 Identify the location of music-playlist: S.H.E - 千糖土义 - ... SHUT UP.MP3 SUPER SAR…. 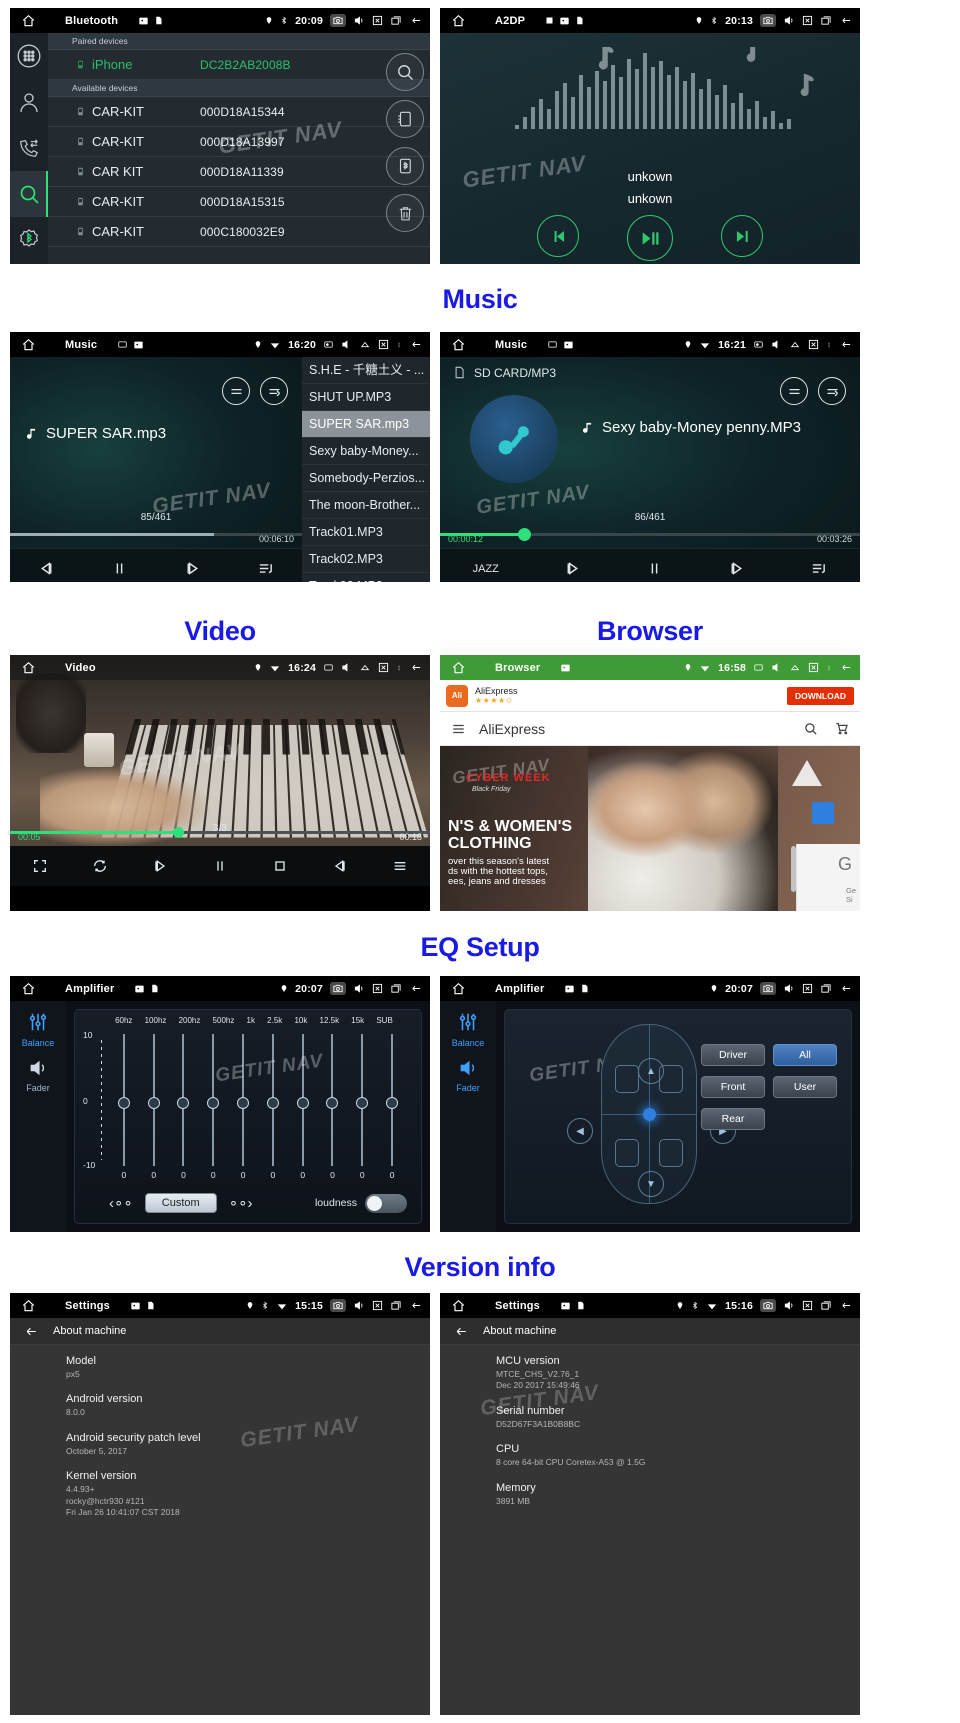
(366, 469).